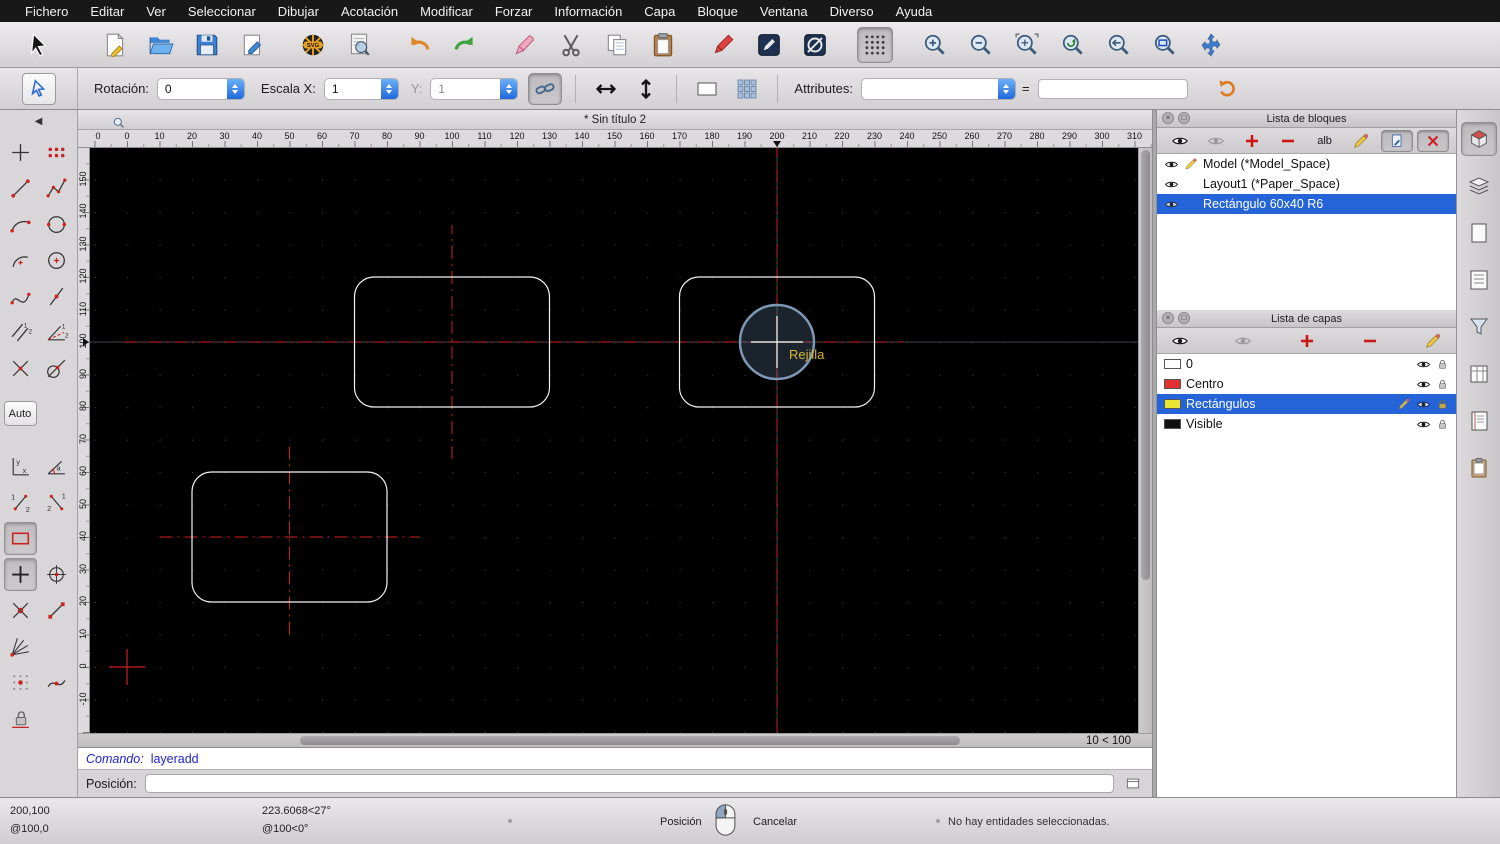 The width and height of the screenshot is (1500, 844). Describe the element at coordinates (20, 682) in the screenshot. I see `snap-grid-button` at that location.